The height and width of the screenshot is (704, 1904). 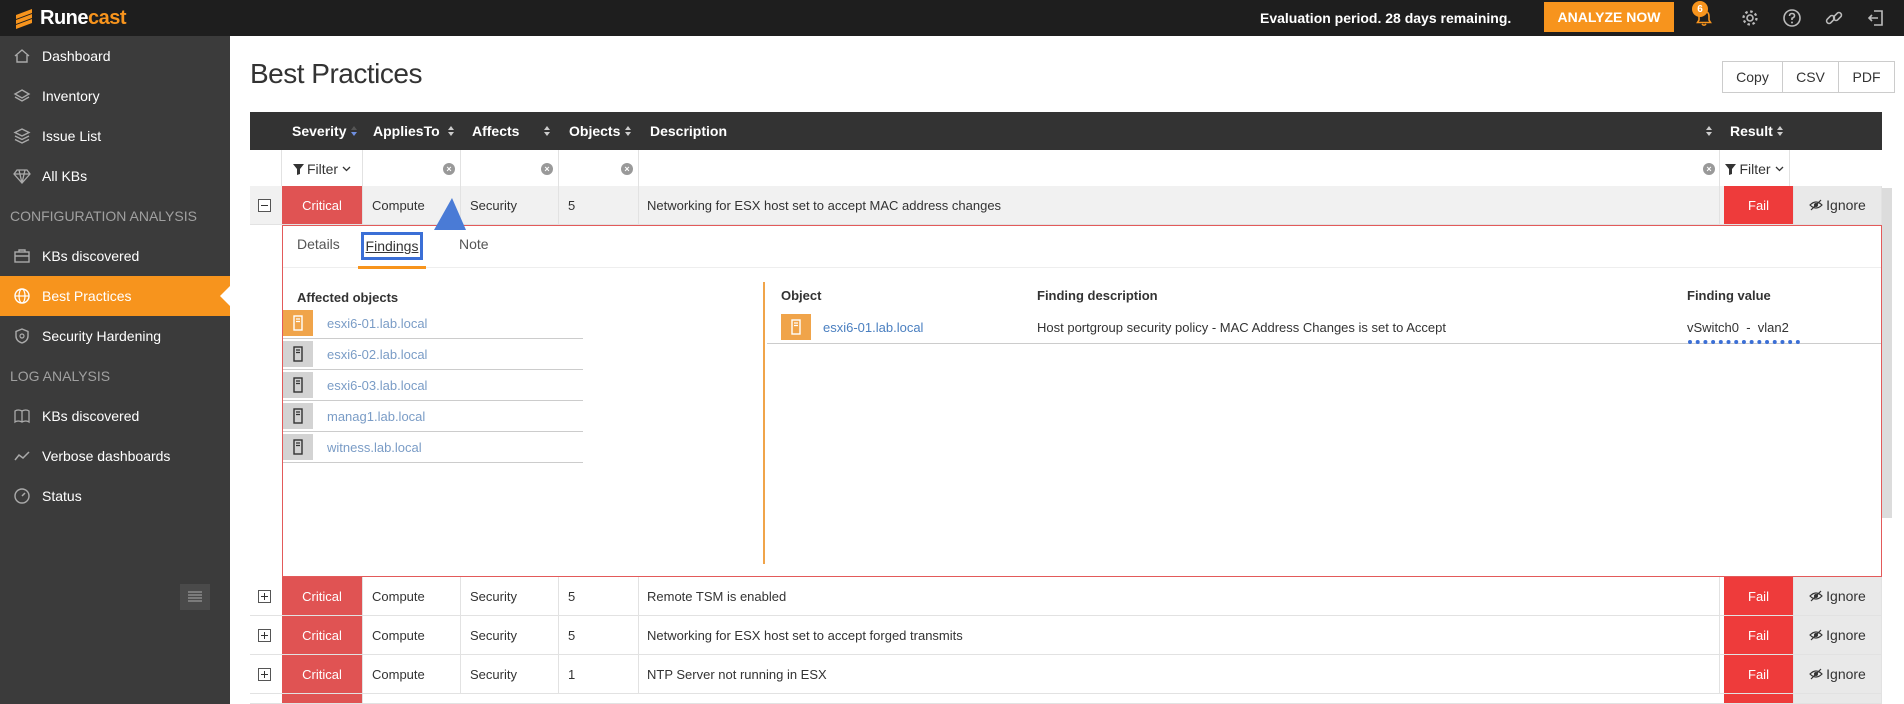 What do you see at coordinates (1731, 169) in the screenshot?
I see `funnel-icon` at bounding box center [1731, 169].